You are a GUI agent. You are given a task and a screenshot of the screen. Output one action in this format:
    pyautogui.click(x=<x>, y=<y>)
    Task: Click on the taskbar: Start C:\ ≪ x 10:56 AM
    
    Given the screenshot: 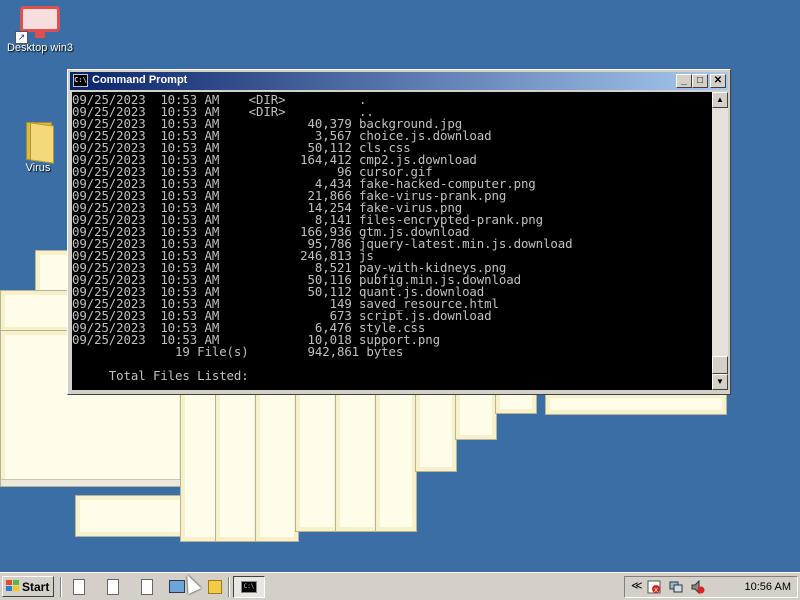 What is the action you would take?
    pyautogui.click(x=400, y=586)
    